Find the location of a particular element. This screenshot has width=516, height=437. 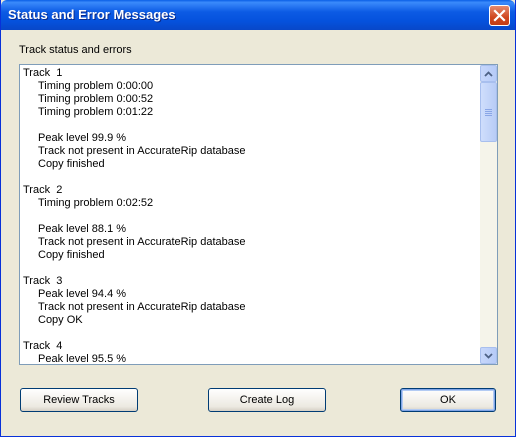

chevron-down-icon is located at coordinates (488, 356).